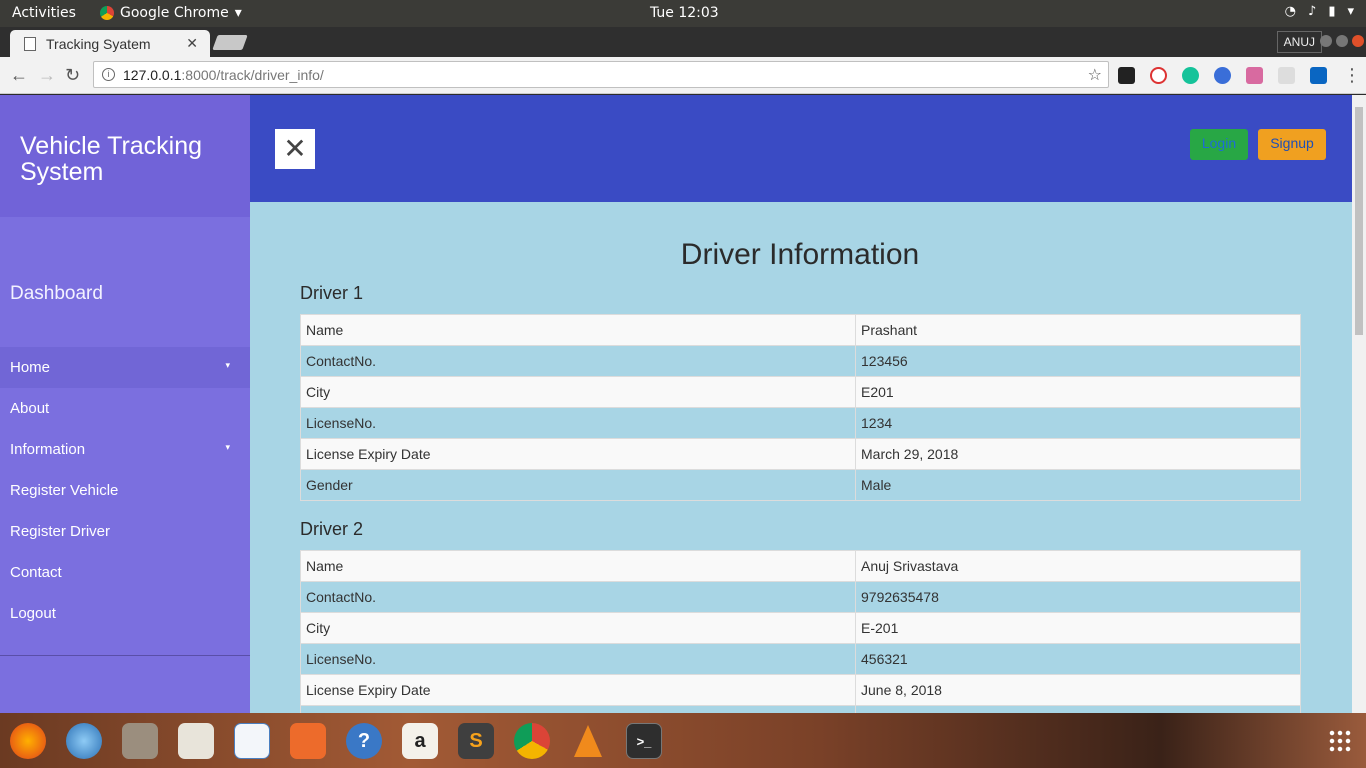  What do you see at coordinates (683, 42) in the screenshot?
I see `tab-strip: Tracking Syatem ✕` at bounding box center [683, 42].